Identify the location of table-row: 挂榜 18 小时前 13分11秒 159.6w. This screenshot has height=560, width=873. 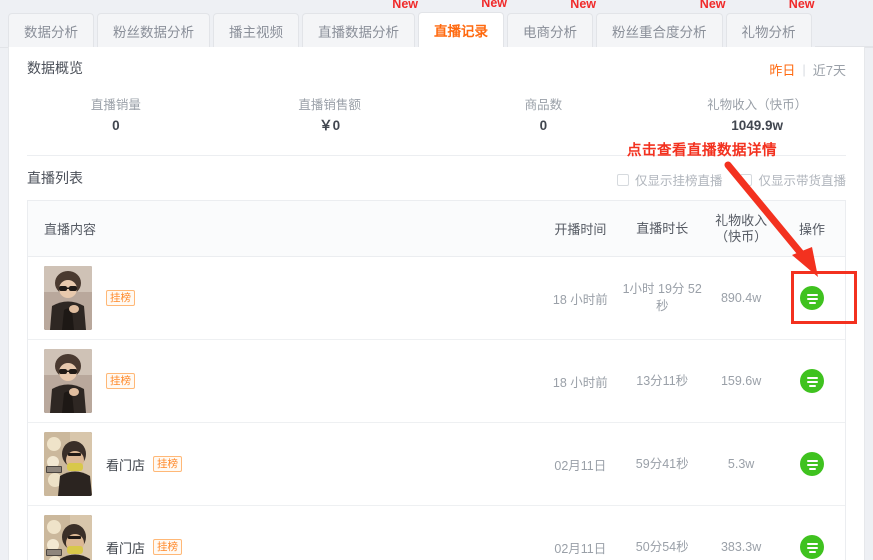
(436, 381).